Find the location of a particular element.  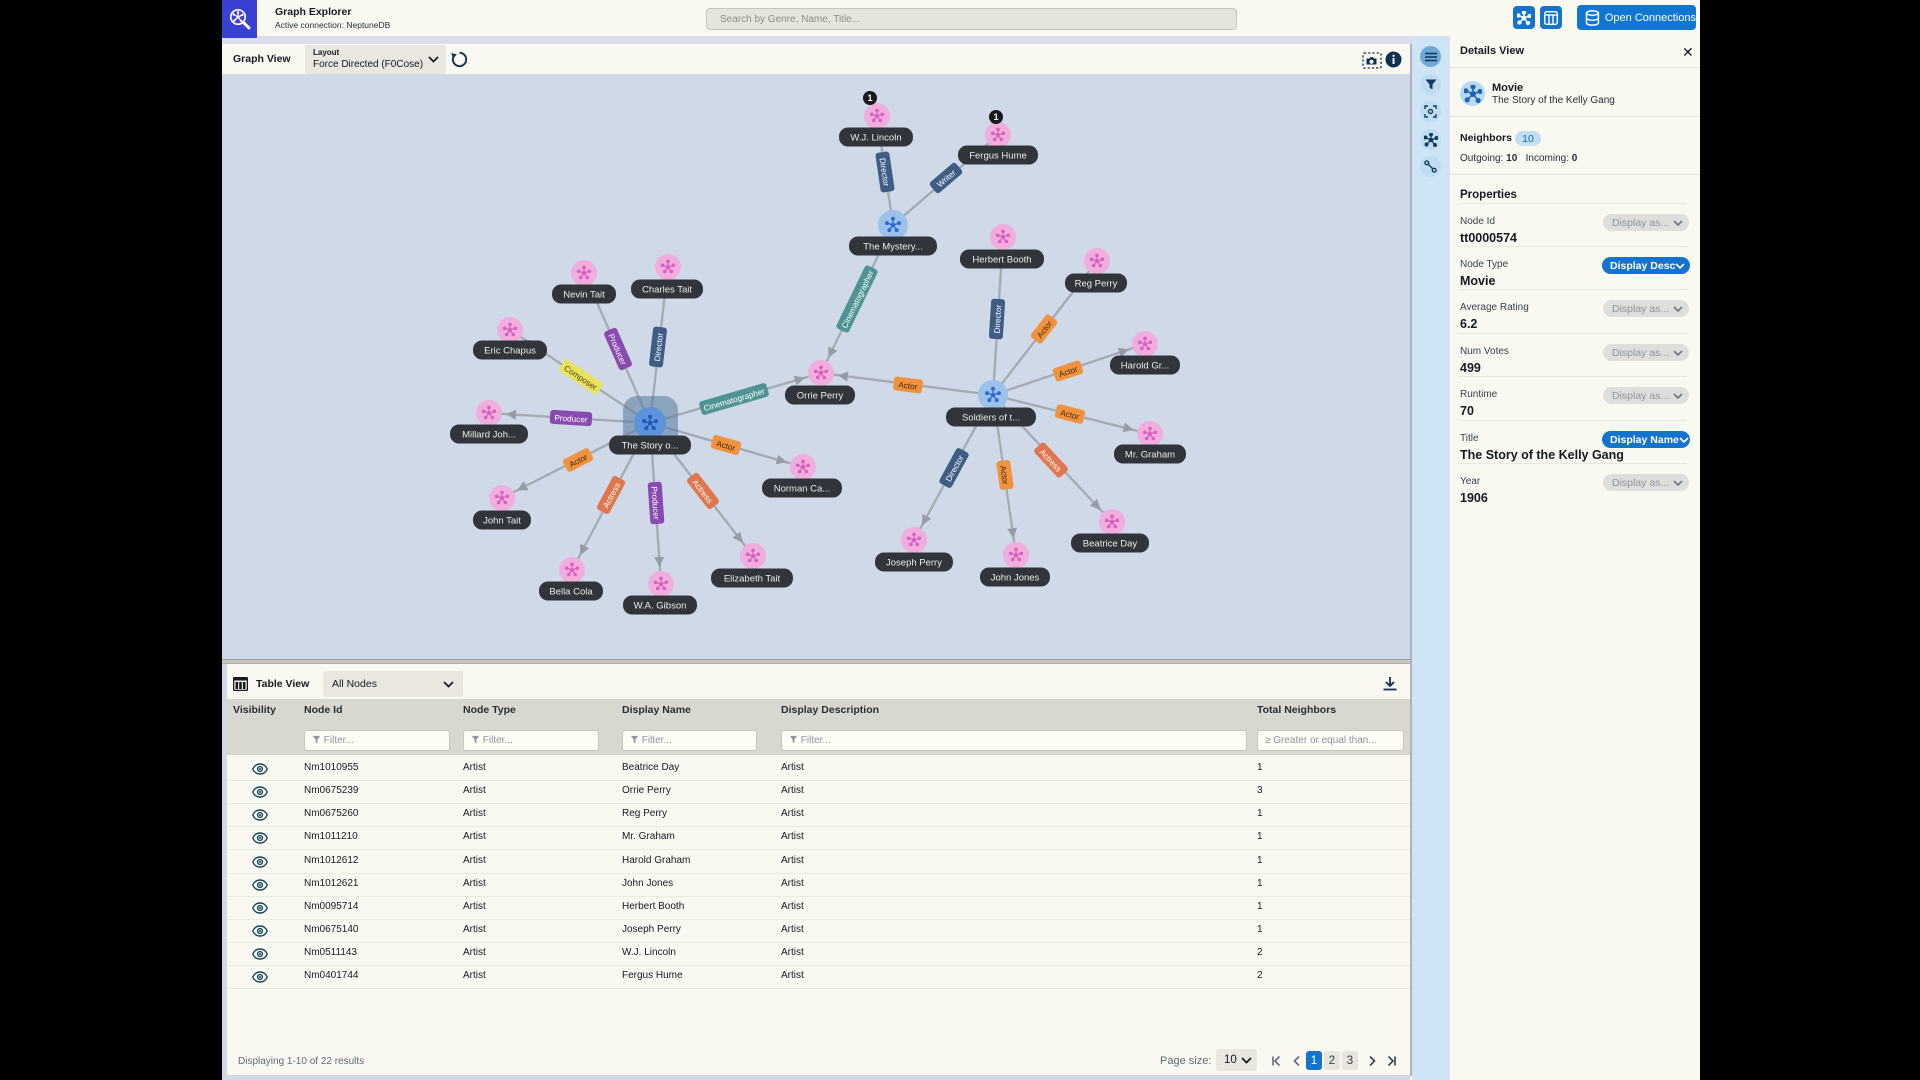

svg-text: John Jones is located at coordinates (1015, 578).